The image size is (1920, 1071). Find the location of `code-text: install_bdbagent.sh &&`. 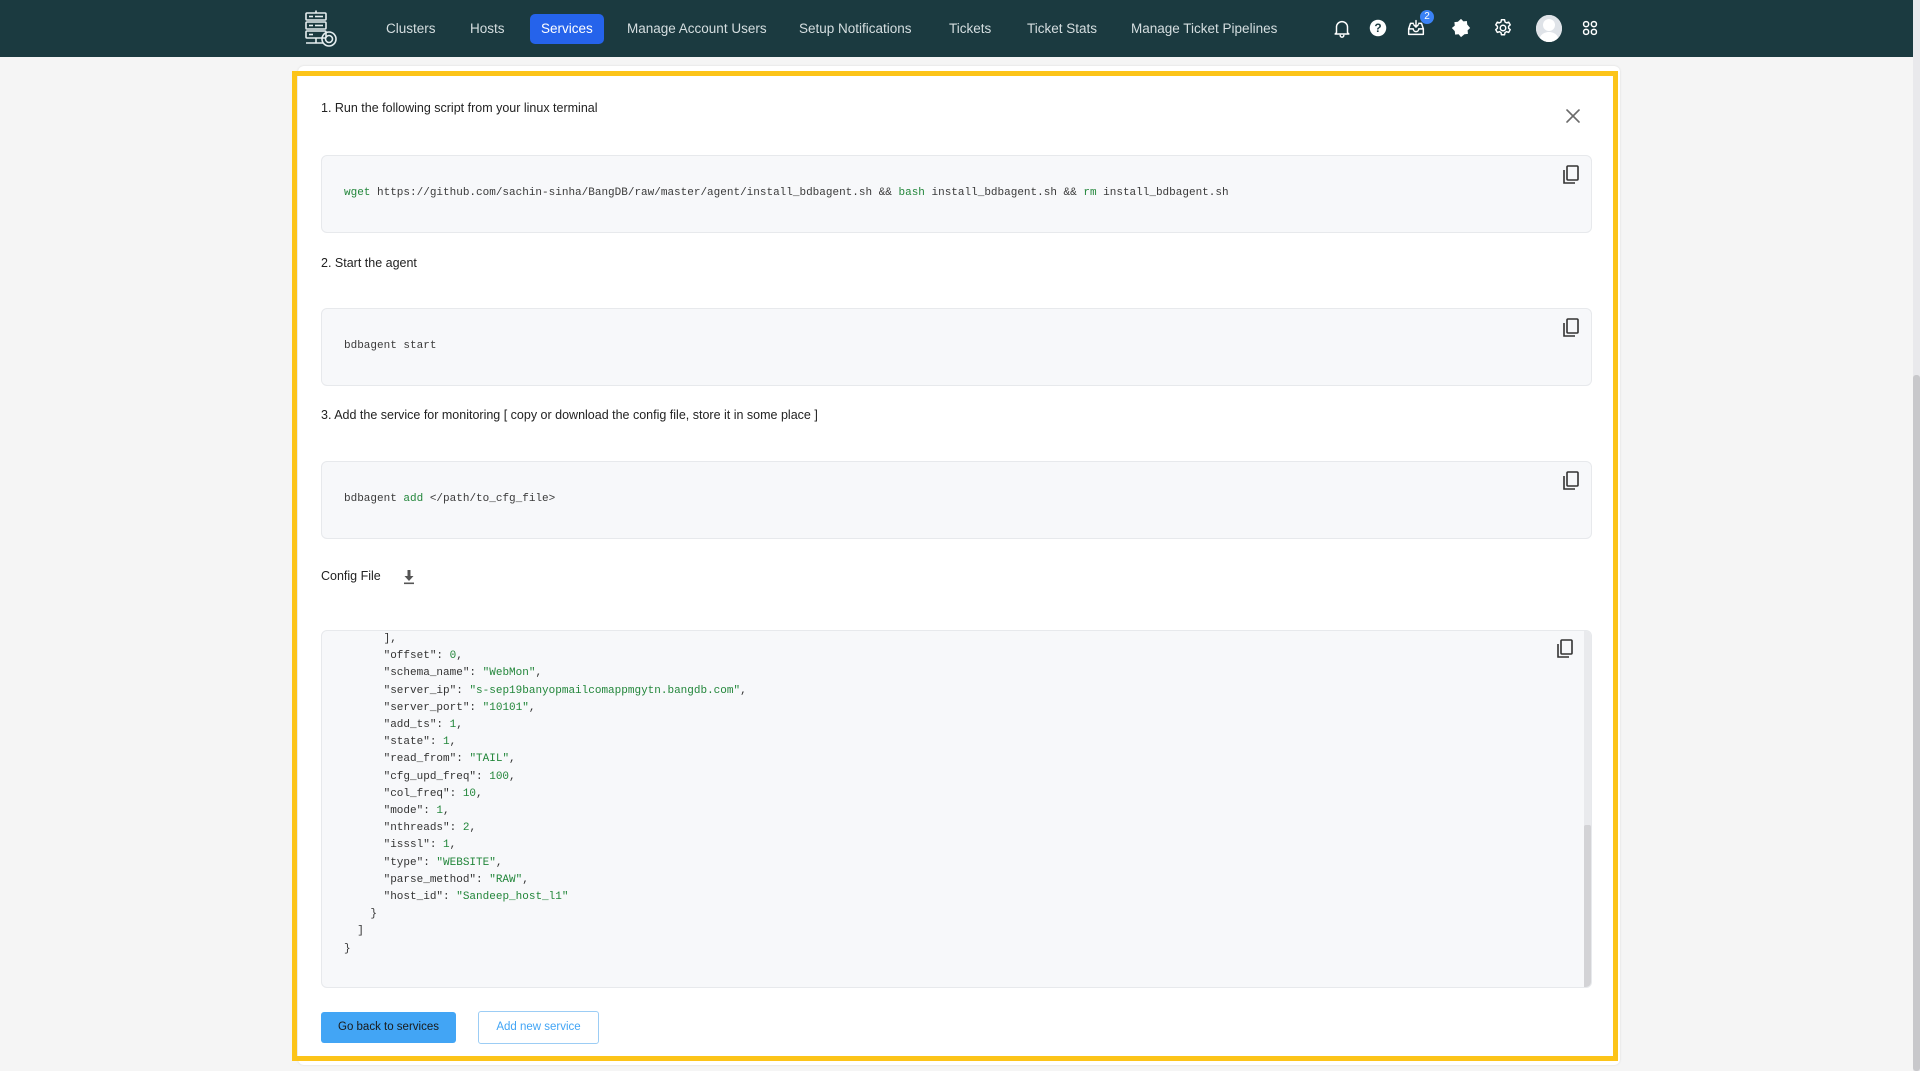

code-text: install_bdbagent.sh && is located at coordinates (1004, 193).